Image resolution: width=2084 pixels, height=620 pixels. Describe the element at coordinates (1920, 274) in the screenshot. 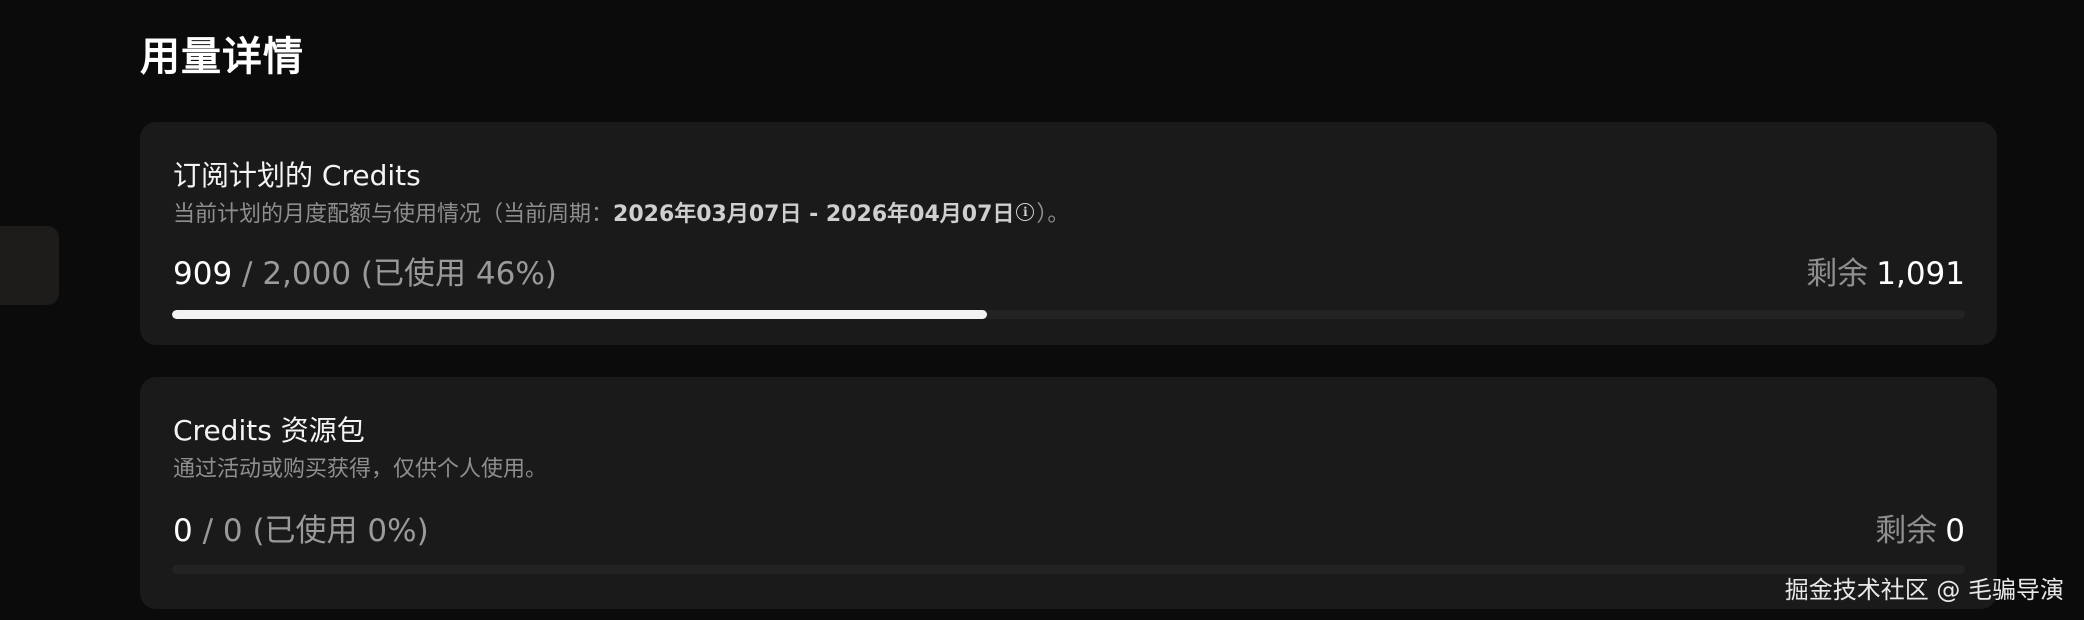

I see `remaining-value: 1,091` at that location.